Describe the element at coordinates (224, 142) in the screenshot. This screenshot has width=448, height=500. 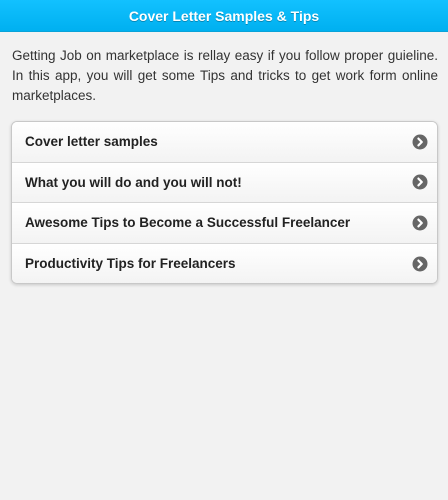
I see `list-item-cover-letter-samples: Cover letter samples` at that location.